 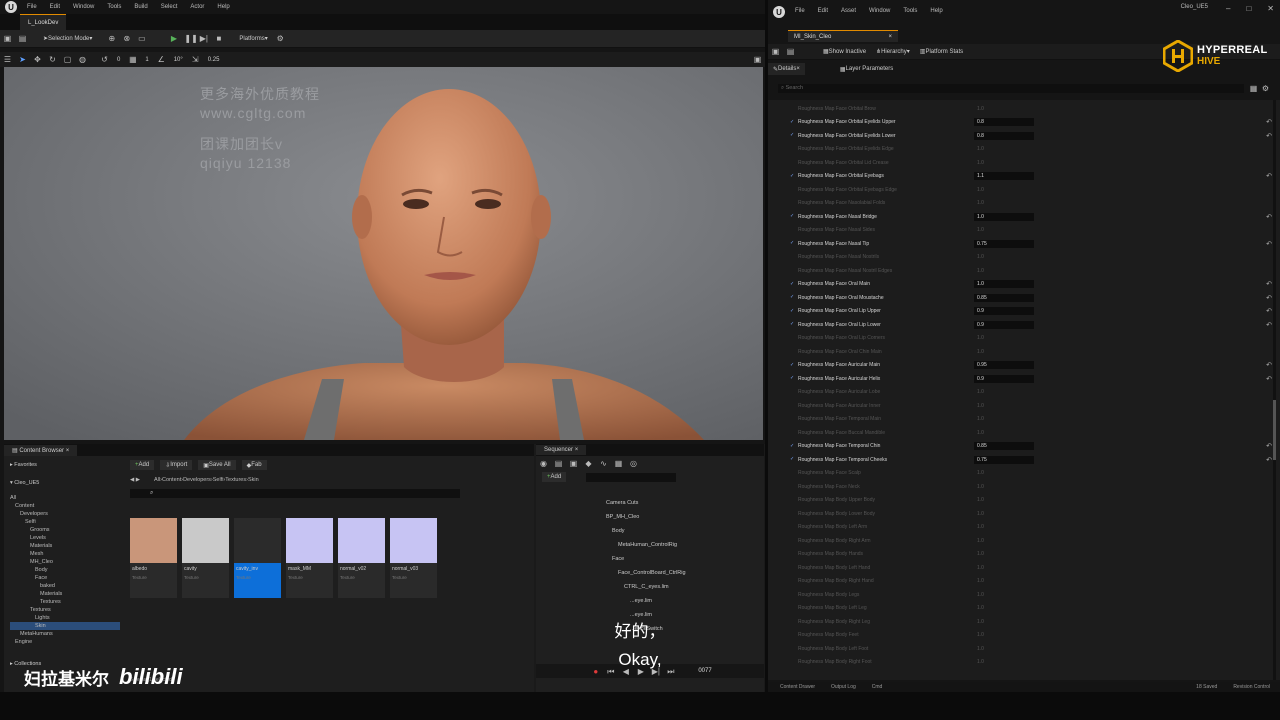 I want to click on count-a: 0, so click(x=118, y=60).